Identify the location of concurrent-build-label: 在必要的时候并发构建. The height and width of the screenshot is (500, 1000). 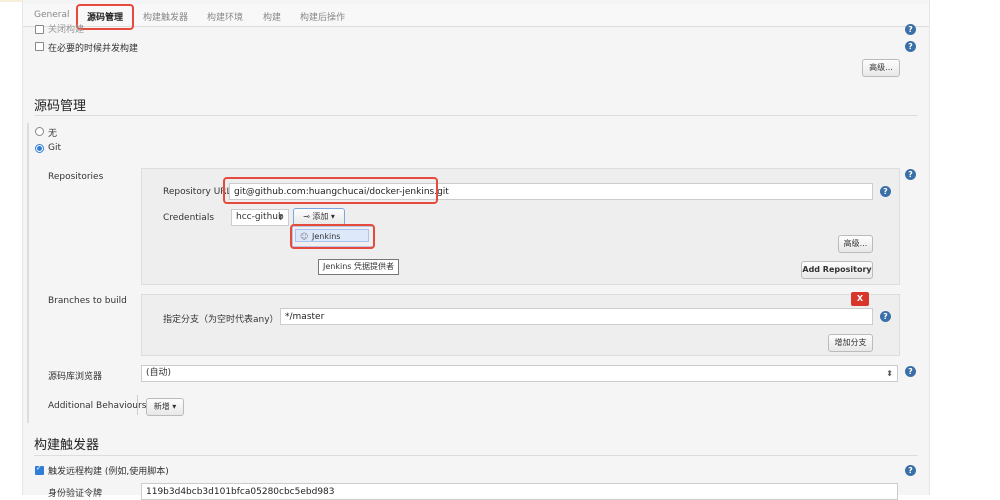
(93, 49).